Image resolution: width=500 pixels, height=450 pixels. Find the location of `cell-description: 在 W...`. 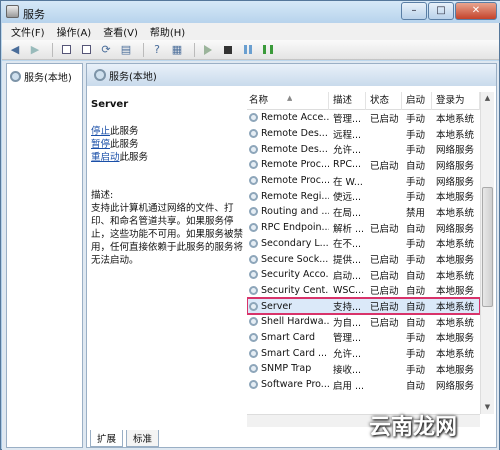

cell-description: 在 W... is located at coordinates (348, 182).